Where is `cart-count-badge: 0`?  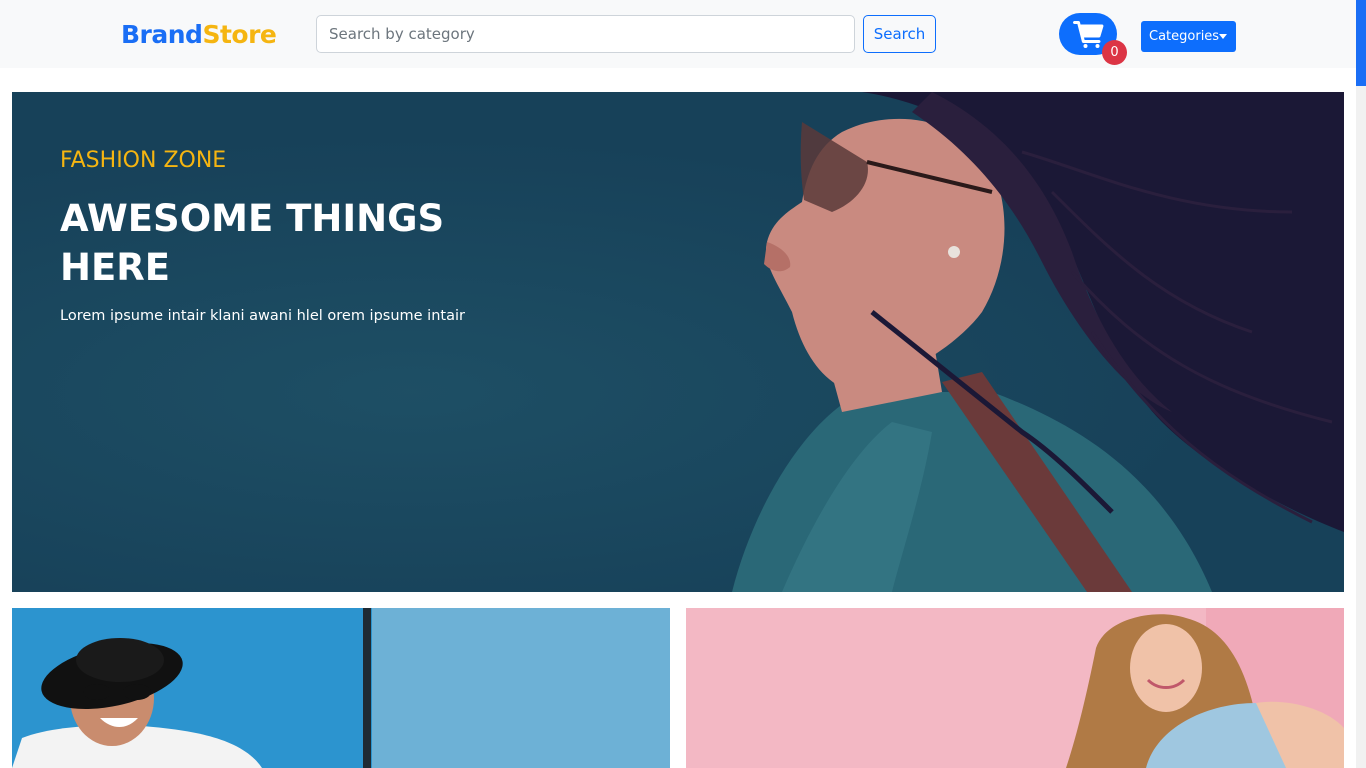 cart-count-badge: 0 is located at coordinates (1114, 52).